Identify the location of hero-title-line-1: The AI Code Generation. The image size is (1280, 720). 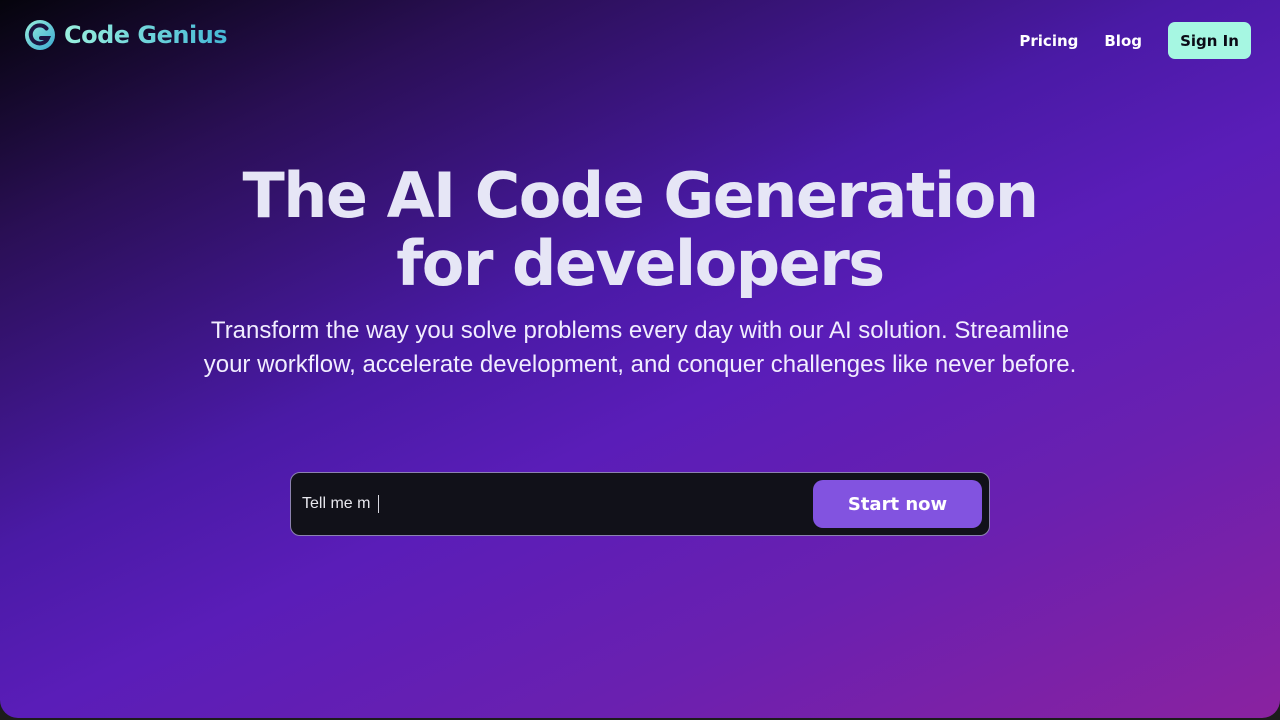
(640, 195).